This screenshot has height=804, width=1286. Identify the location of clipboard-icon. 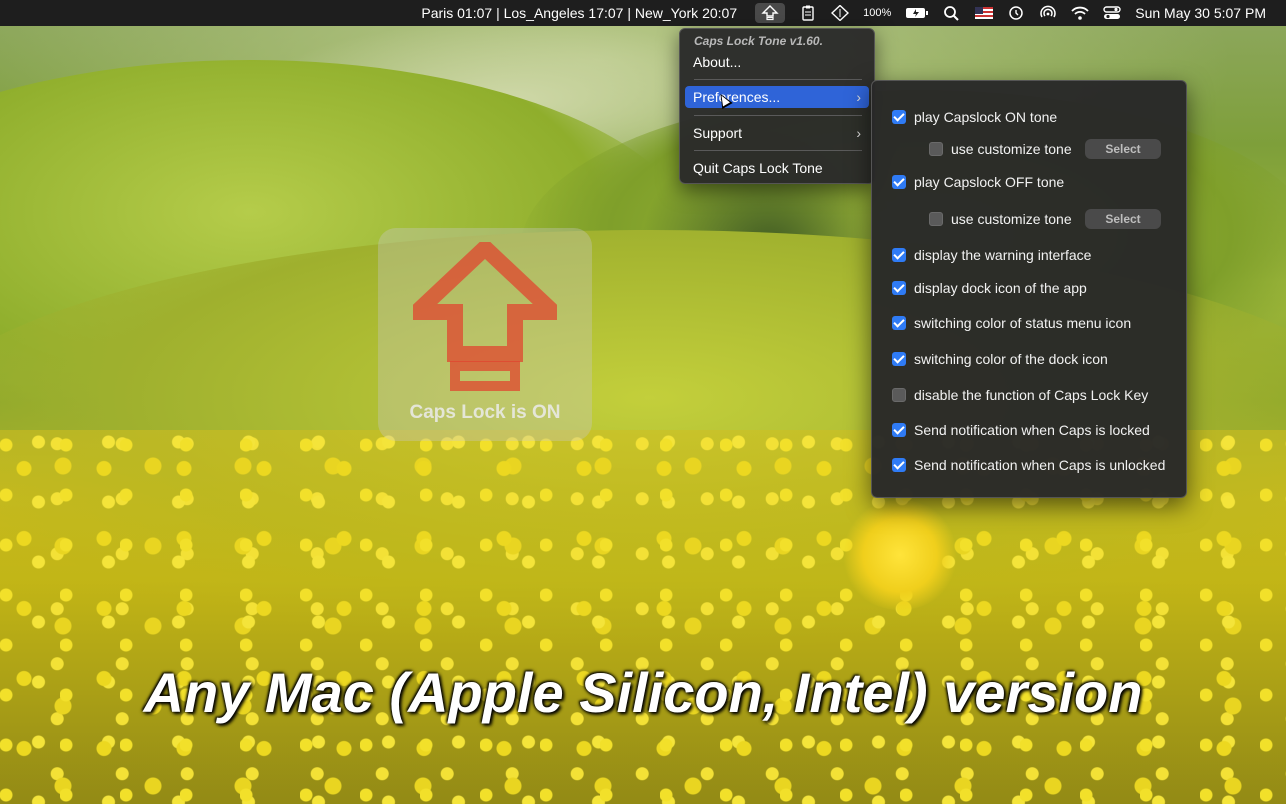
(808, 13).